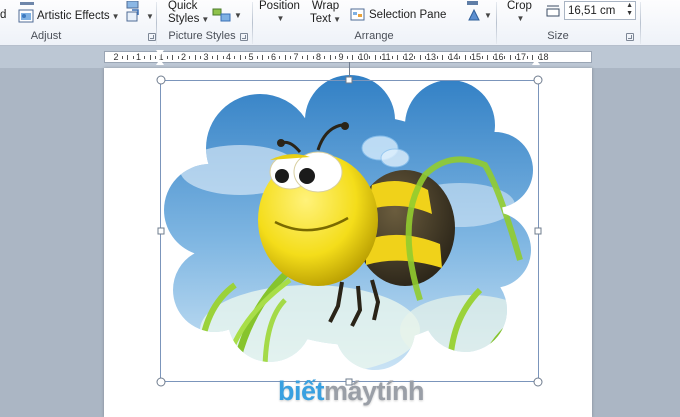 The height and width of the screenshot is (417, 680). Describe the element at coordinates (538, 231) in the screenshot. I see `resize-handle-right` at that location.